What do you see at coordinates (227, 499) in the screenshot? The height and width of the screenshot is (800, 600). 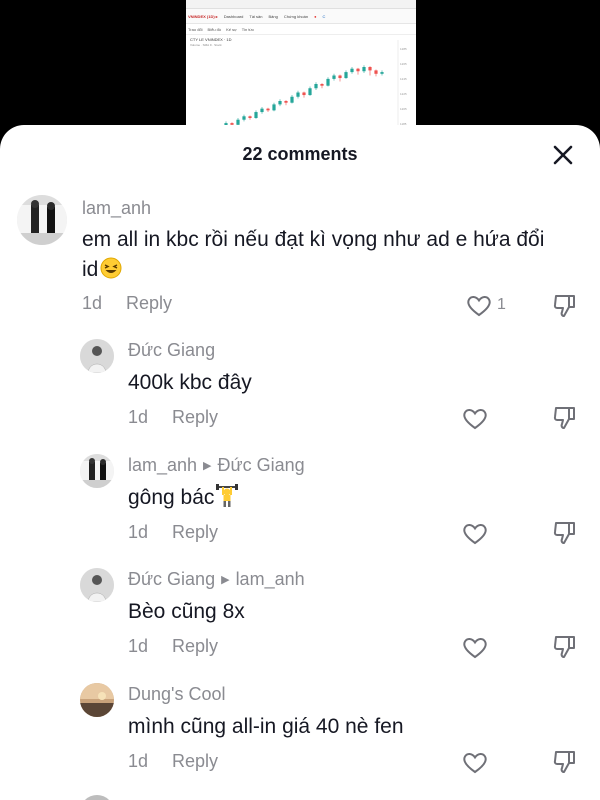 I see `weightlifter-emoji-icon` at bounding box center [227, 499].